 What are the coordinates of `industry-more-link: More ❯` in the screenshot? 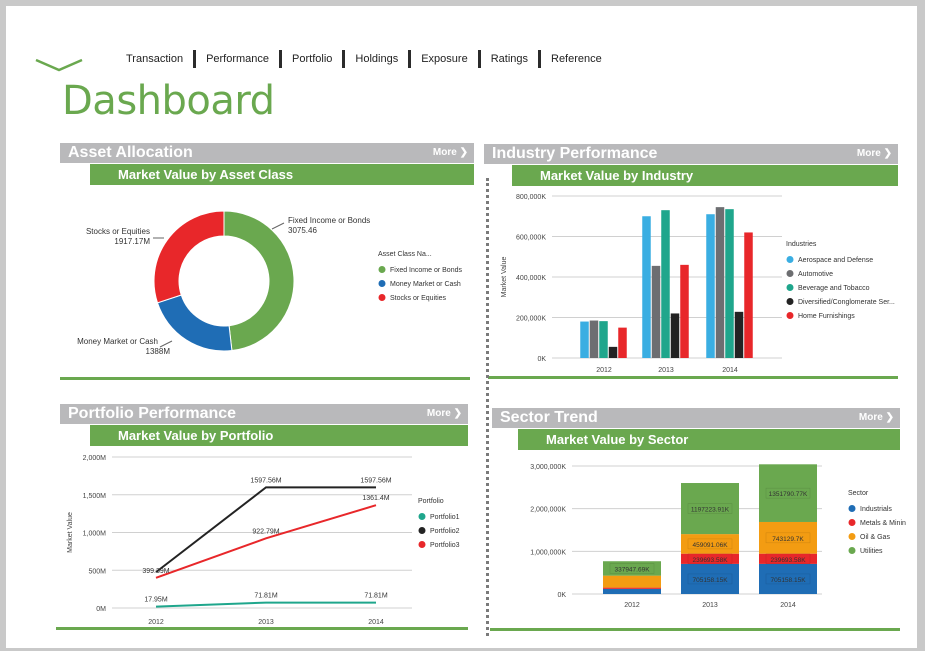 It's located at (874, 154).